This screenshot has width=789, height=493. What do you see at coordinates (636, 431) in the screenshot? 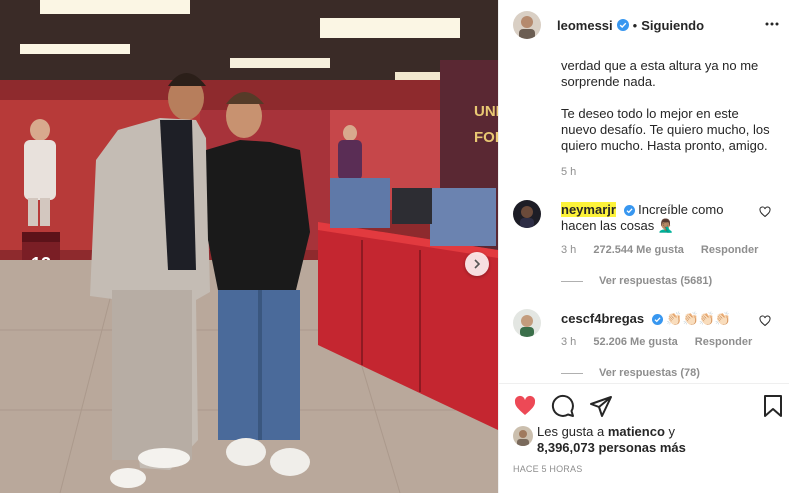
I see `liker-username: matienco` at bounding box center [636, 431].